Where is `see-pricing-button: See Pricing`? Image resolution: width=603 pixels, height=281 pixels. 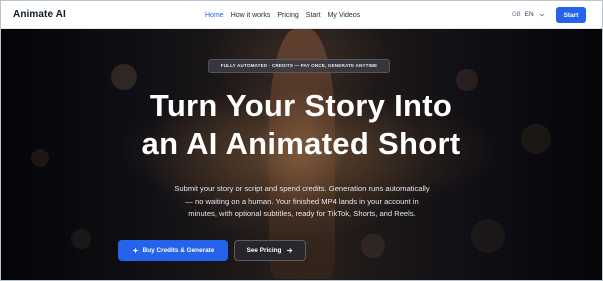
see-pricing-button: See Pricing is located at coordinates (270, 250).